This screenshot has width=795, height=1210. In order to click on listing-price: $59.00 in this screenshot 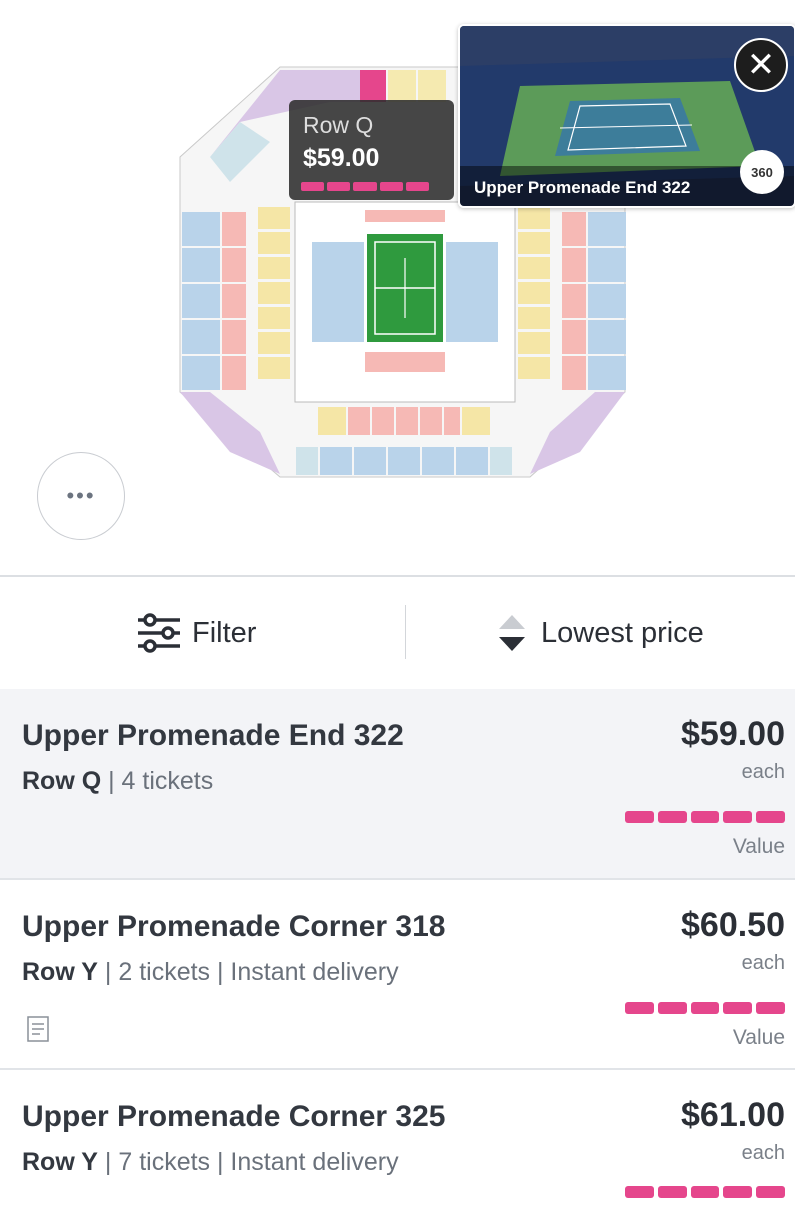, I will do `click(733, 734)`.